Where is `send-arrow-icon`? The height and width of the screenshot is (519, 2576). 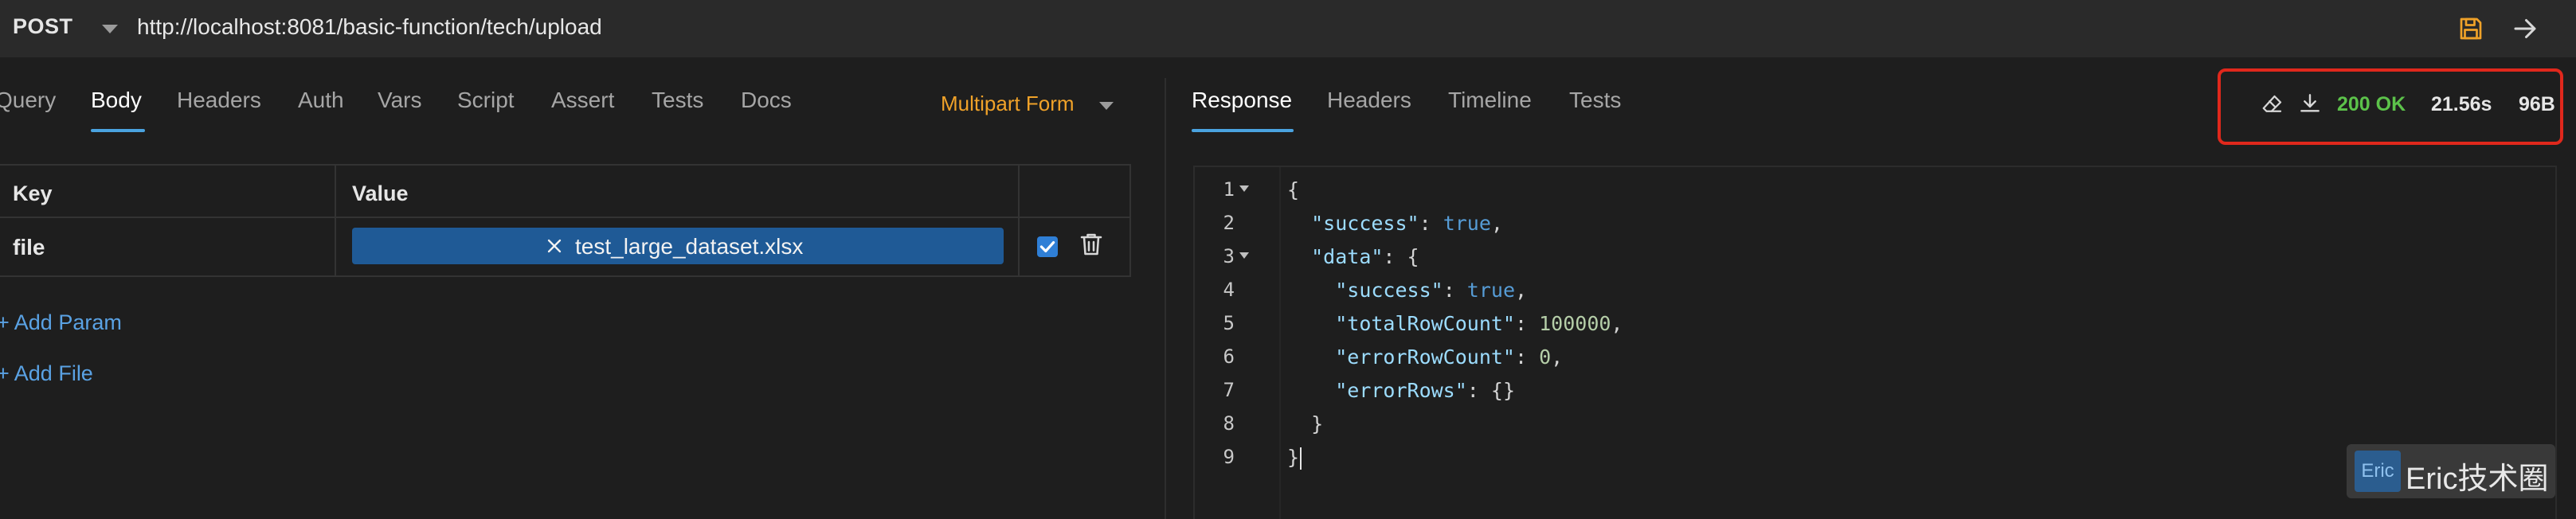 send-arrow-icon is located at coordinates (2525, 28).